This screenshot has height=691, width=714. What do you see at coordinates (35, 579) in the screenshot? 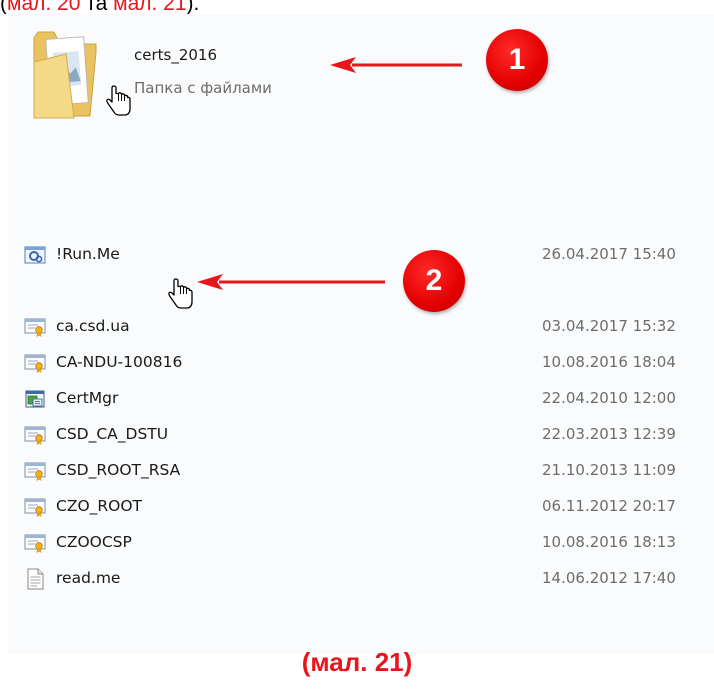
I see `text-file-icon` at bounding box center [35, 579].